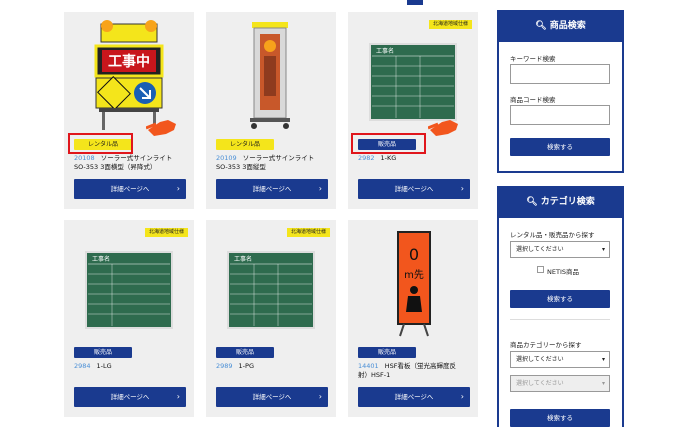  Describe the element at coordinates (270, 75) in the screenshot. I see `product-image-signlight-vertical` at that location.